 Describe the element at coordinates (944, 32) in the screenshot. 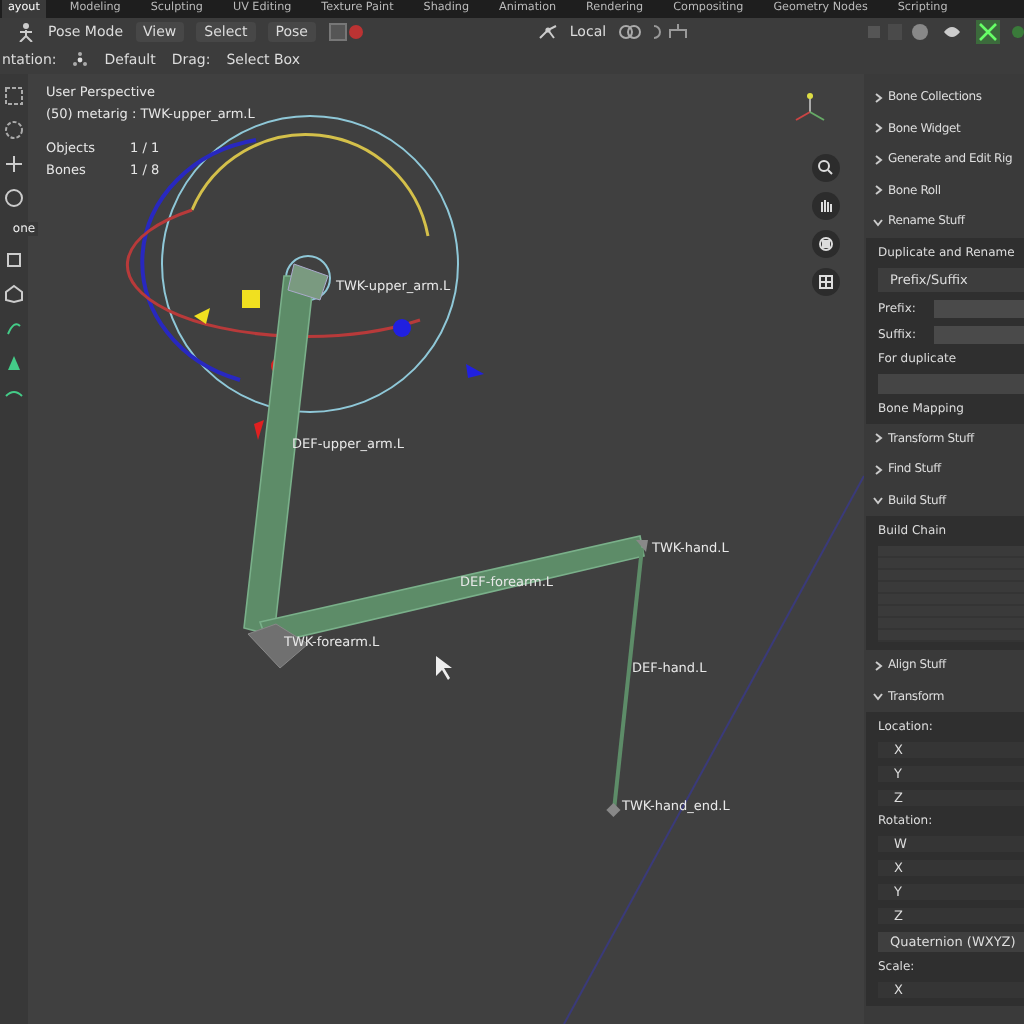

I see `viewport-shading-icons` at that location.